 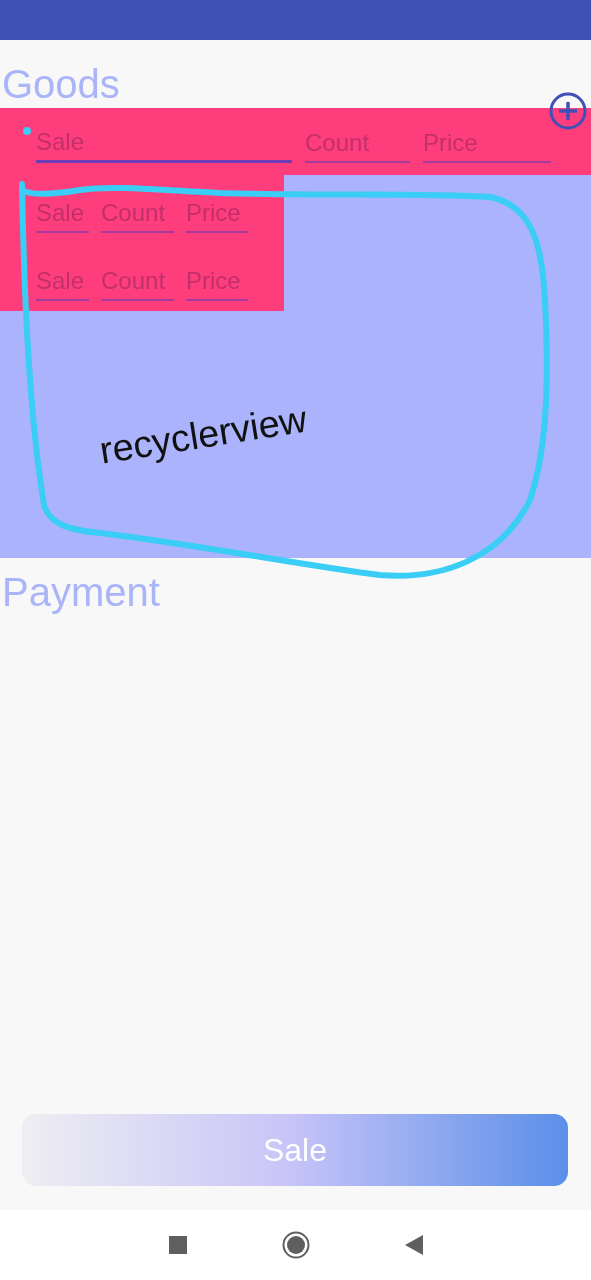 I want to click on square-icon, so click(x=177, y=1245).